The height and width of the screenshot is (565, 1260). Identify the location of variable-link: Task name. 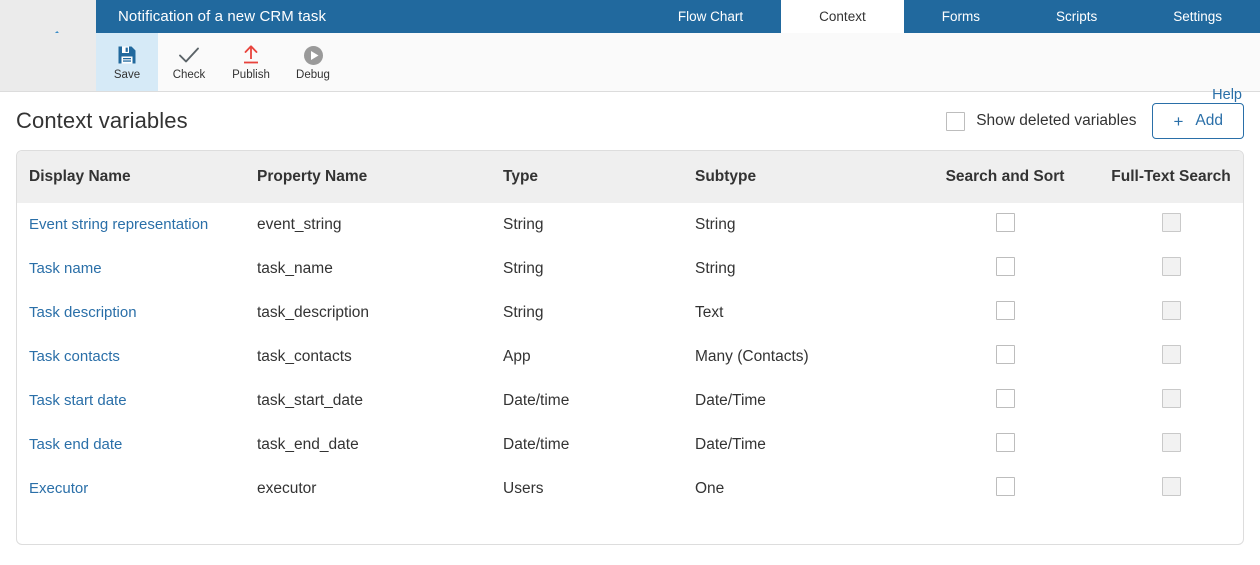
(65, 268).